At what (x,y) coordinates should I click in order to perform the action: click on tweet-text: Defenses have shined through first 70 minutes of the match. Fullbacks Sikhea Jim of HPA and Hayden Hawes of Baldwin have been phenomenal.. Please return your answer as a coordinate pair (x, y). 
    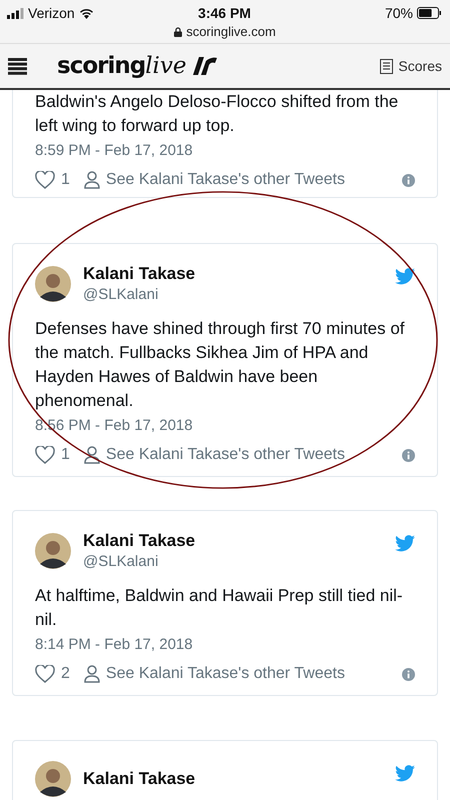
    Looking at the image, I should click on (220, 365).